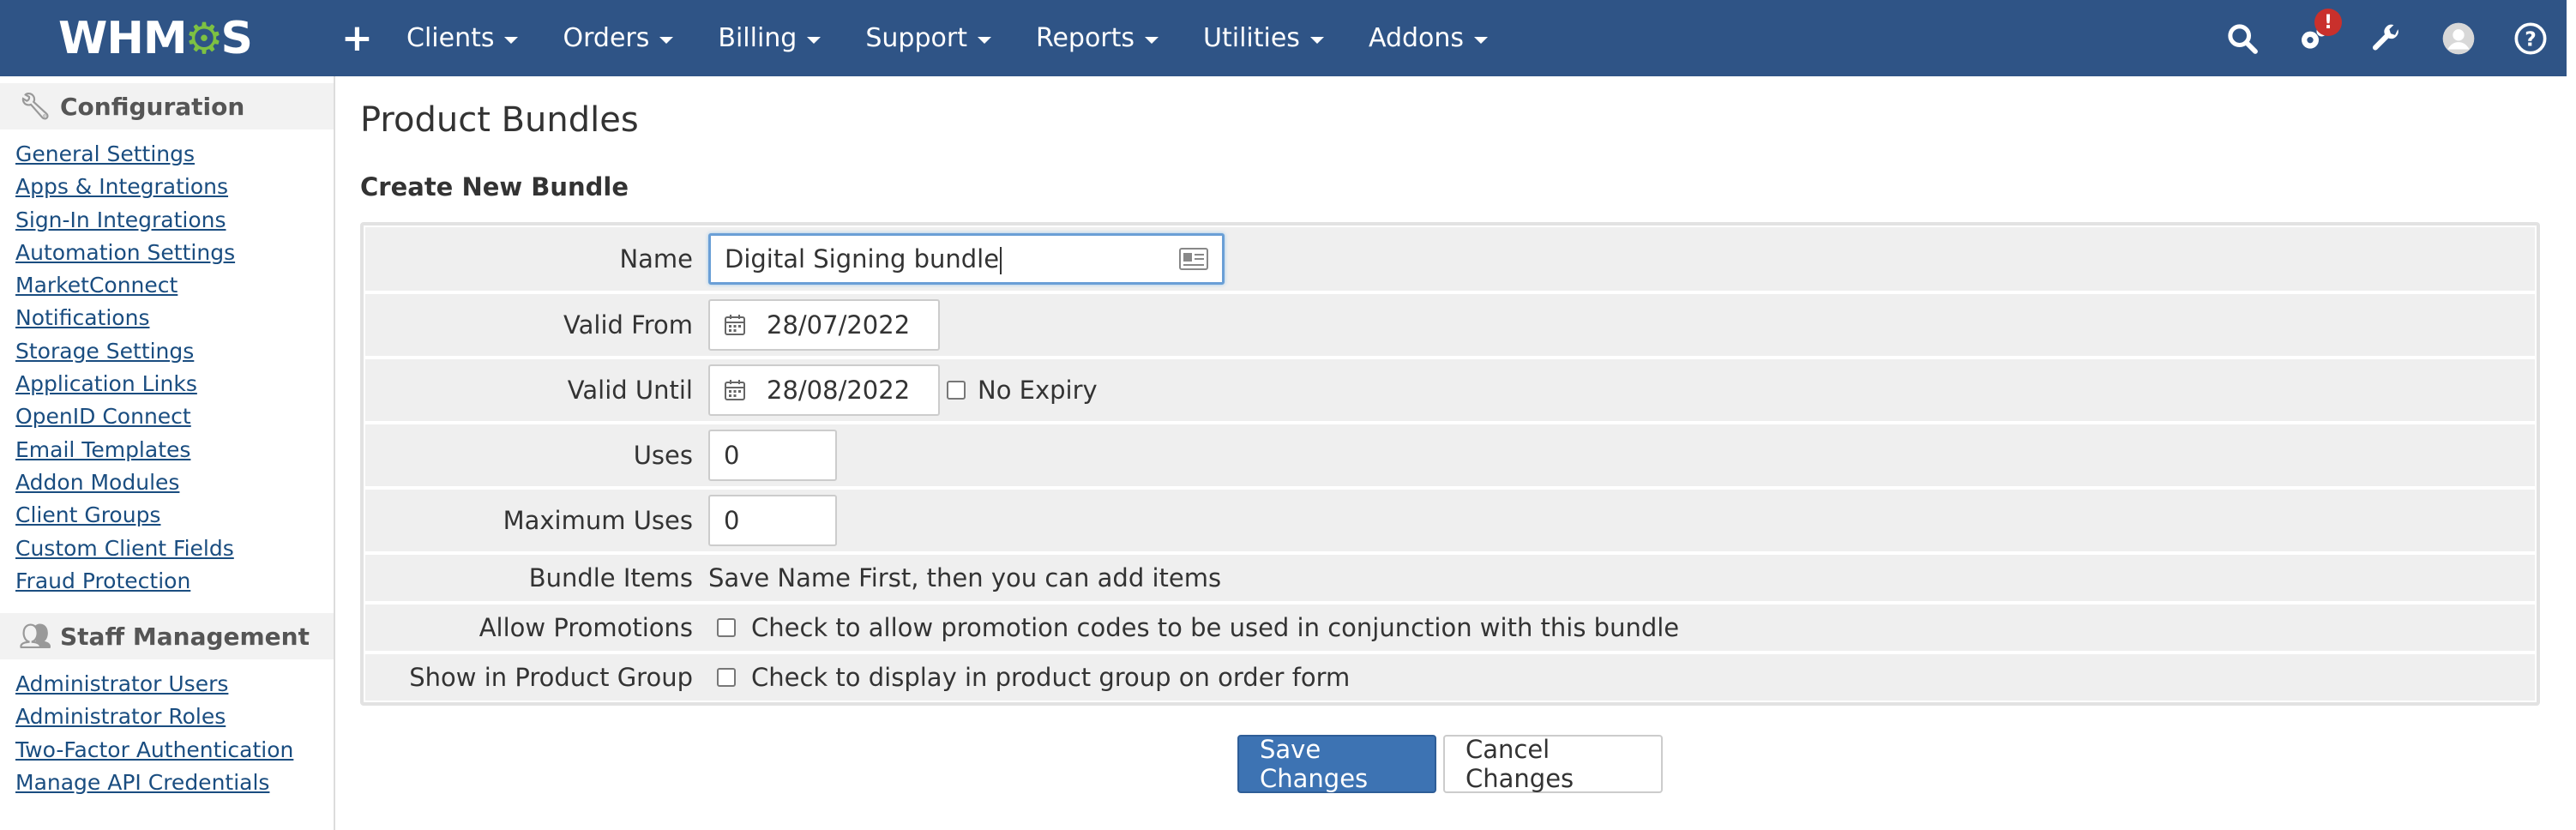 The image size is (2576, 830). What do you see at coordinates (1553, 764) in the screenshot?
I see `cancel-changes-button: Cancel Changes` at bounding box center [1553, 764].